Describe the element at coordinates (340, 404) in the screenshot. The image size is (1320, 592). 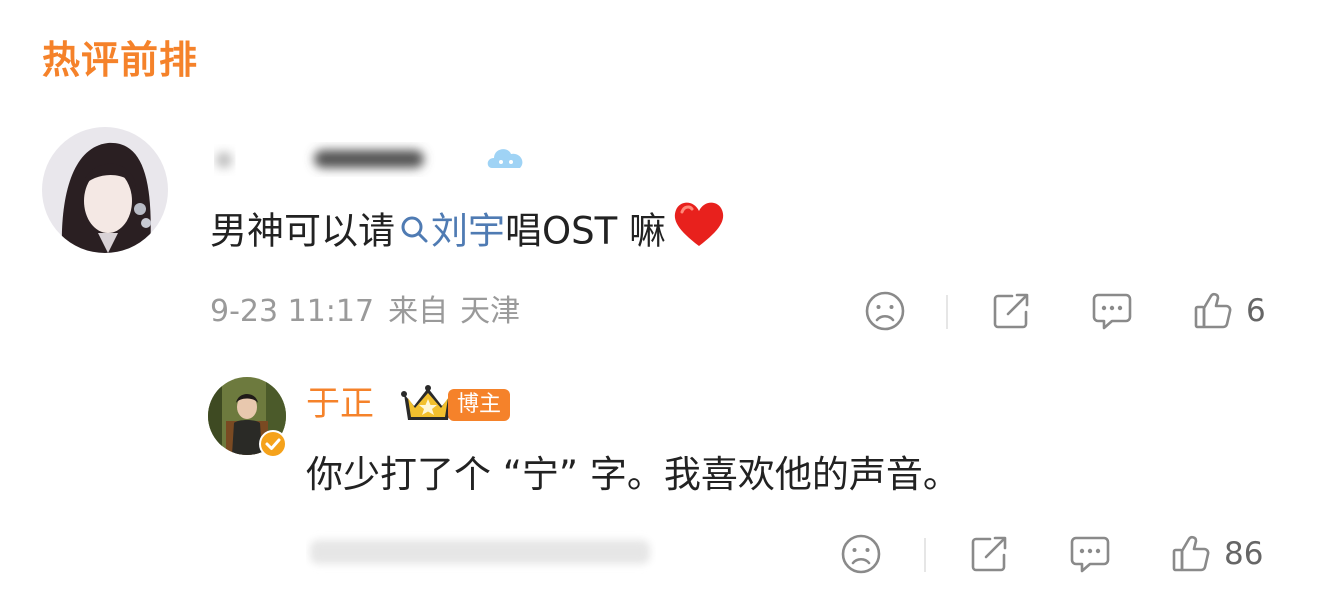
I see `blogger-name: 于正` at that location.